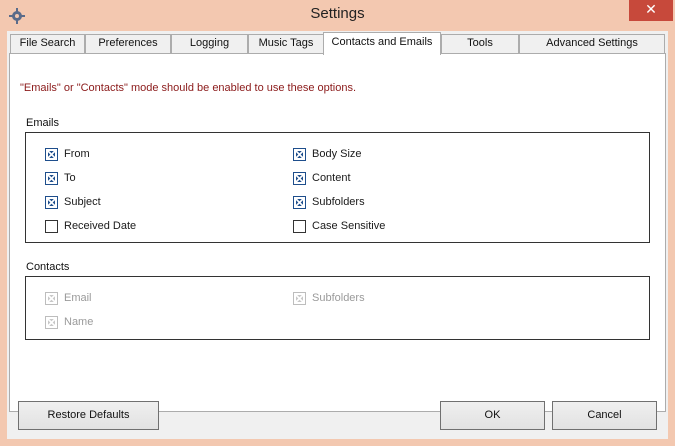 Image resolution: width=675 pixels, height=446 pixels. What do you see at coordinates (382, 43) in the screenshot?
I see `tab-contacts-and-emails: Contacts and Emails` at bounding box center [382, 43].